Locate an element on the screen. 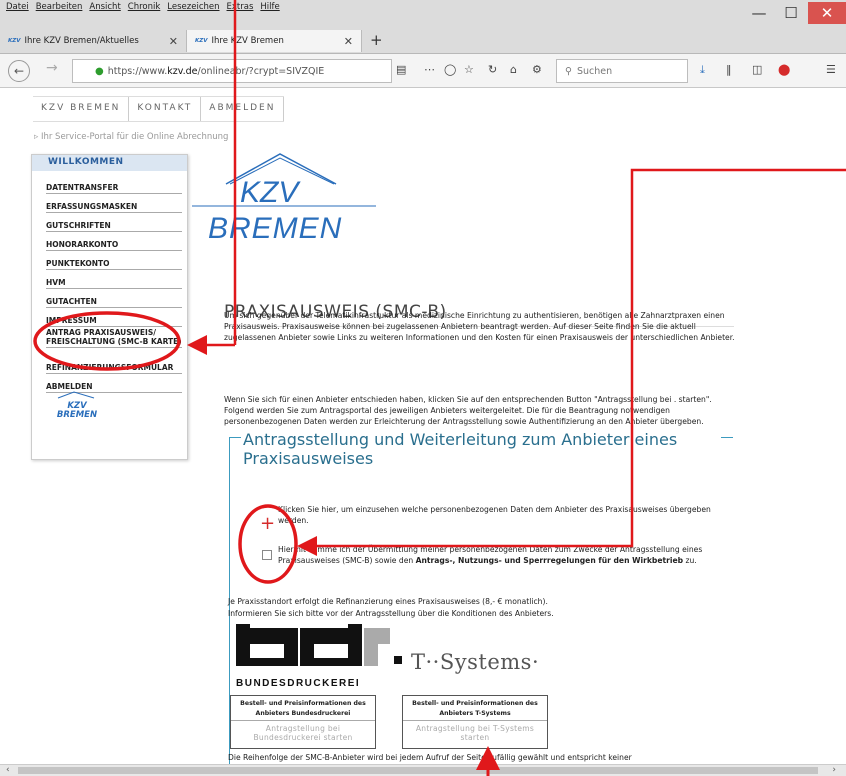 Image resolution: width=846 pixels, height=776 pixels. kzv-logo-top: KZV is located at coordinates (270, 192).